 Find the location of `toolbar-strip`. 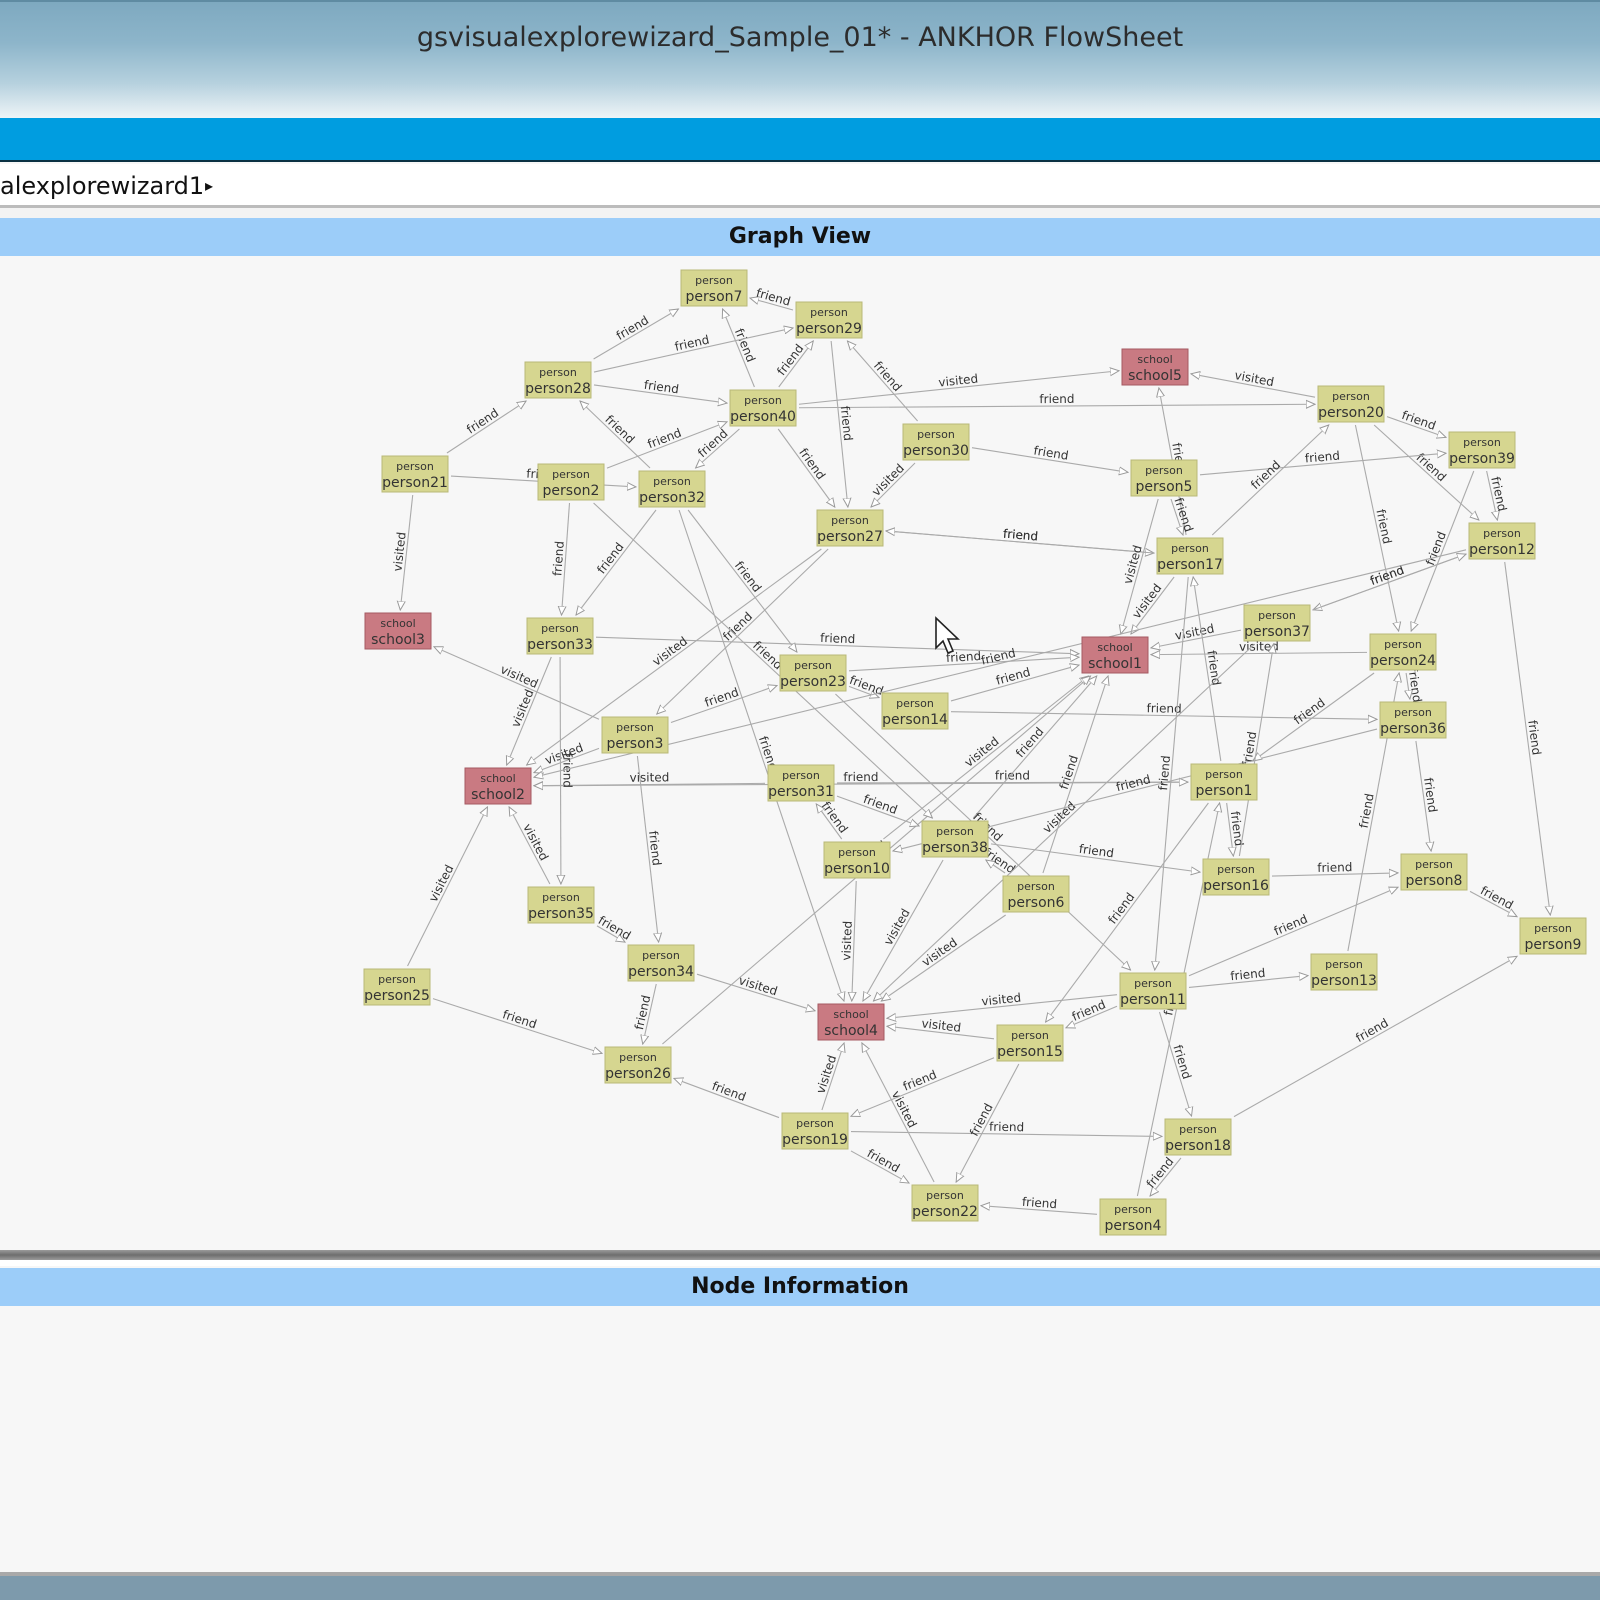

toolbar-strip is located at coordinates (800, 140).